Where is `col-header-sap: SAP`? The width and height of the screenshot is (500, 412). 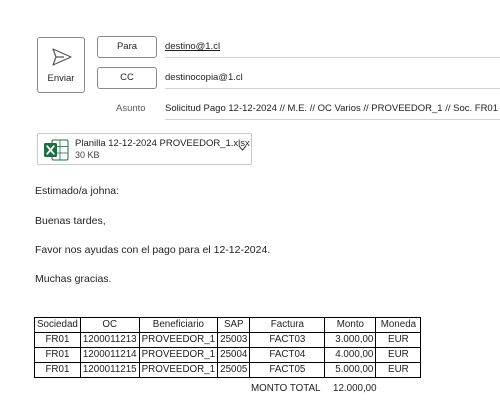
col-header-sap: SAP is located at coordinates (234, 325).